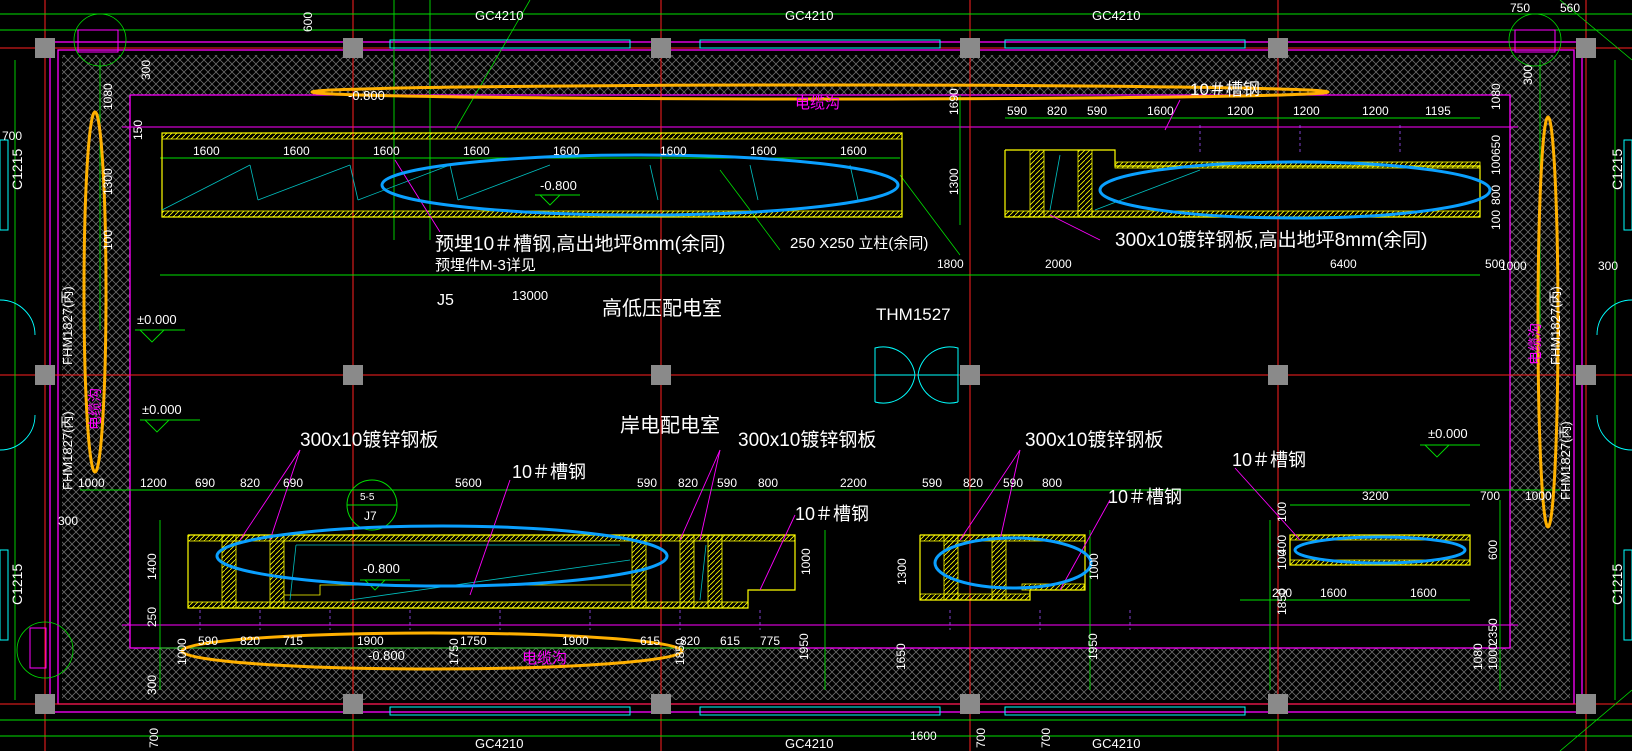  What do you see at coordinates (1097, 111) in the screenshot?
I see `dim-upper-right-3: 590` at bounding box center [1097, 111].